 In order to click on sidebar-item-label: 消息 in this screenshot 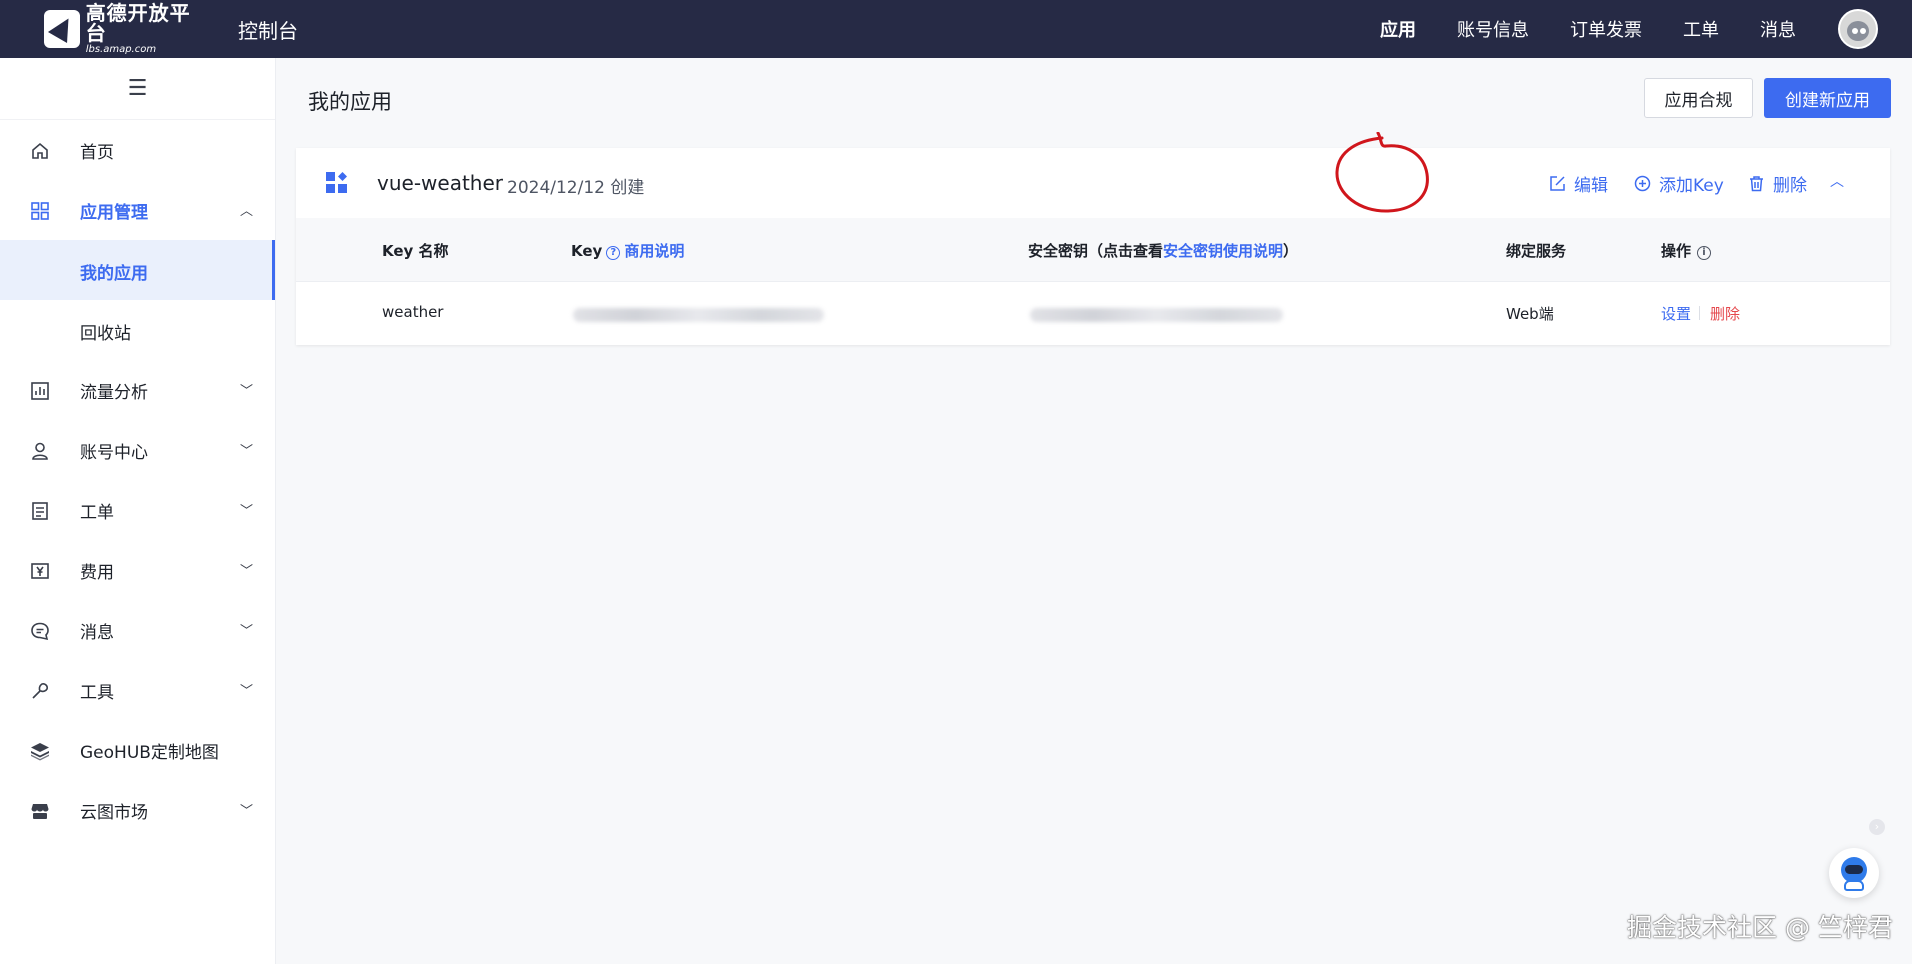, I will do `click(97, 632)`.